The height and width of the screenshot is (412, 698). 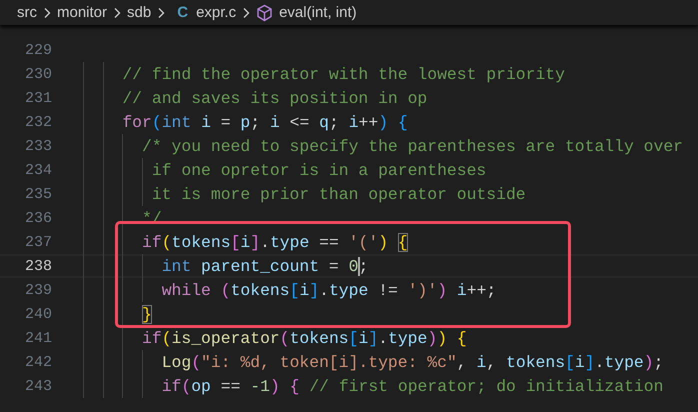 I want to click on breadcrumb-item: sdb, so click(x=139, y=12).